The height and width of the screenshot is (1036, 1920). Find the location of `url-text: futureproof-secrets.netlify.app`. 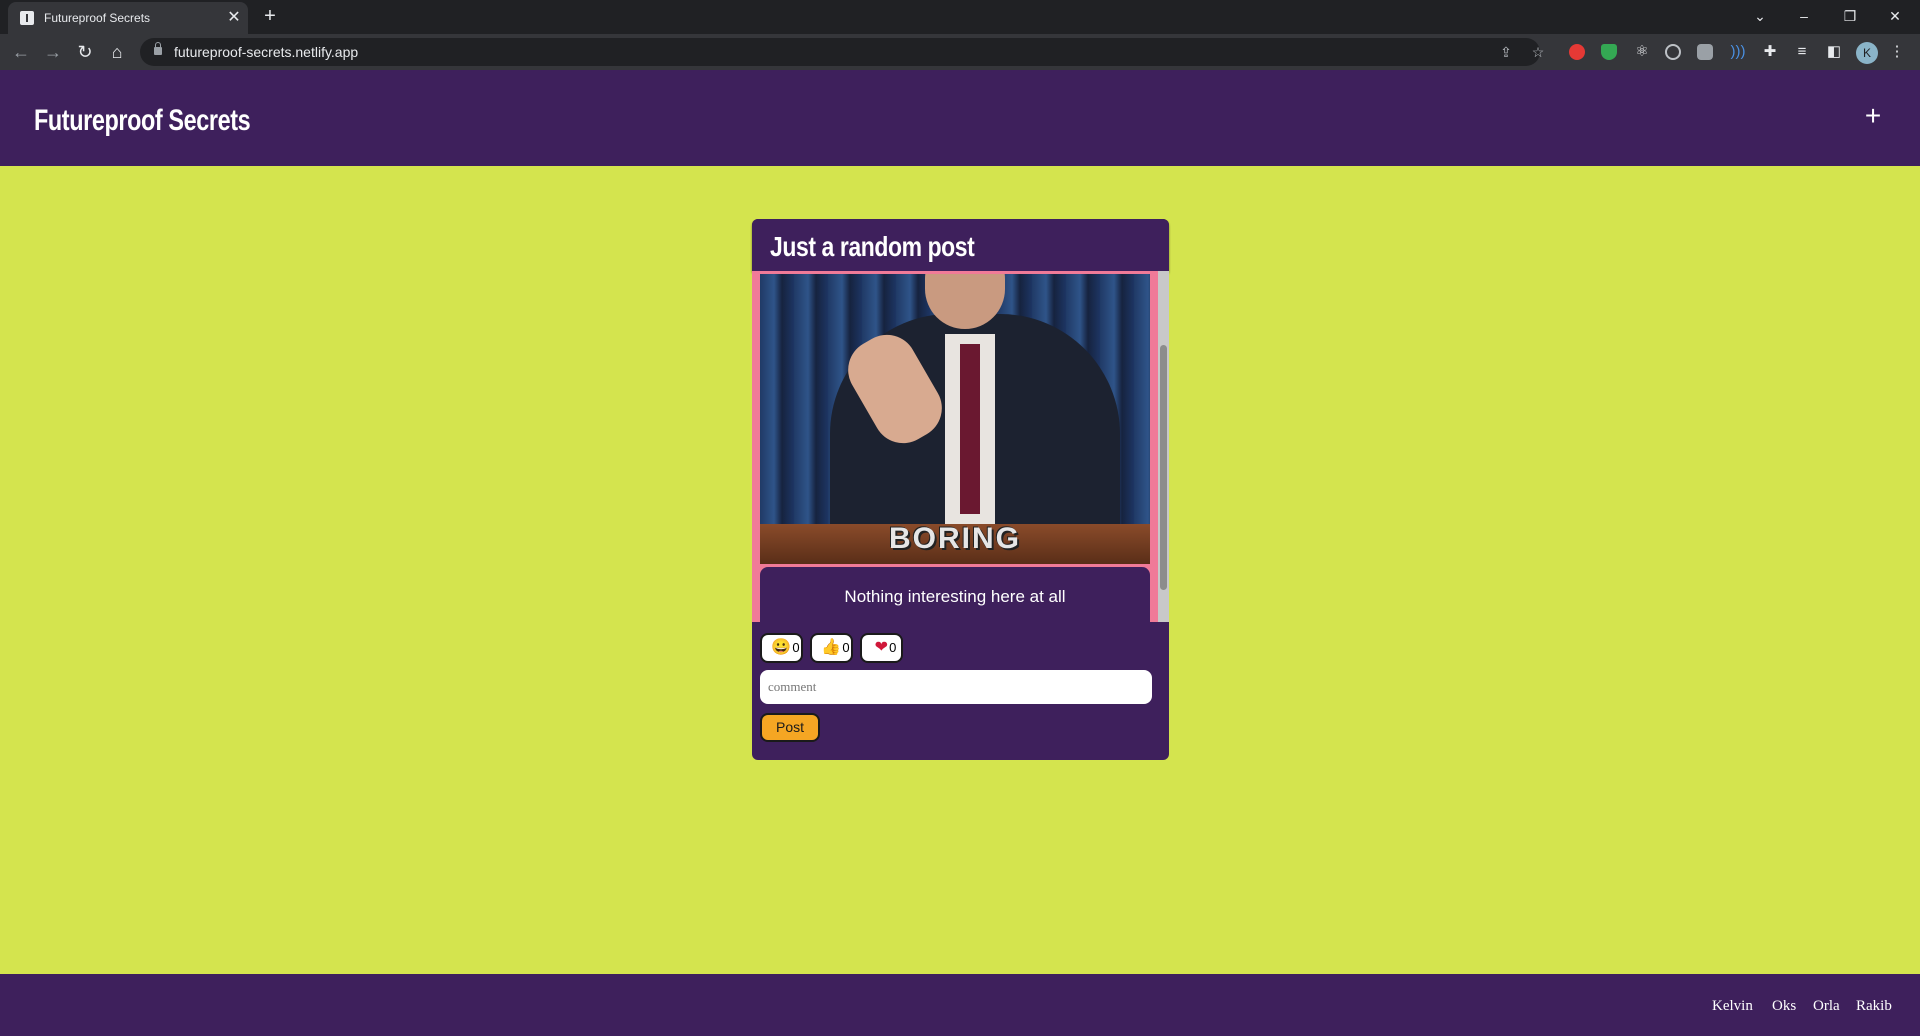

url-text: futureproof-secrets.netlify.app is located at coordinates (266, 52).